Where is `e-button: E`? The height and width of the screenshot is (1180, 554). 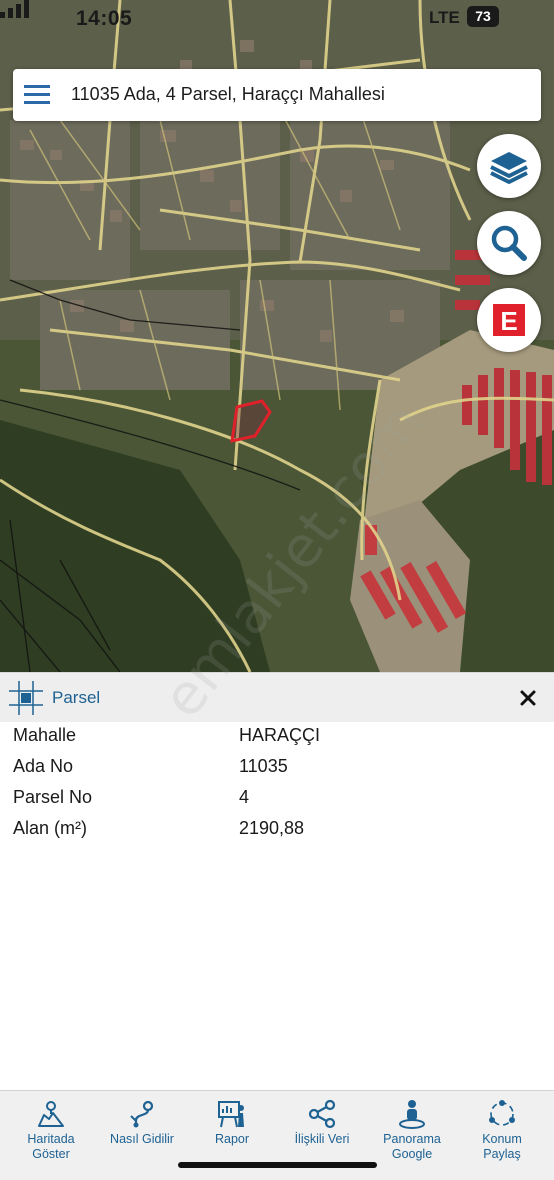
e-button: E is located at coordinates (509, 320).